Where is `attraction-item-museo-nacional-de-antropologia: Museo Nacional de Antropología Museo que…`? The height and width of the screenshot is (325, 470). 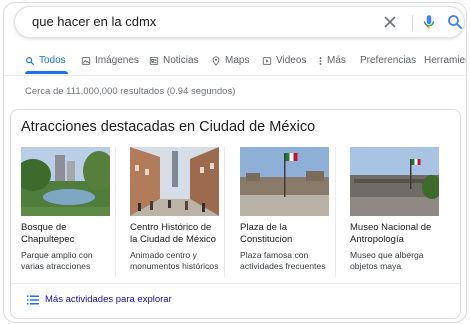 attraction-item-museo-nacional-de-antropologia: Museo Nacional de Antropología Museo que… is located at coordinates (394, 209).